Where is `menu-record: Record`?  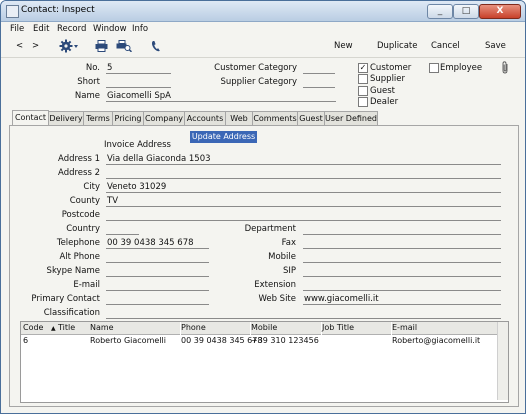
menu-record: Record is located at coordinates (71, 29).